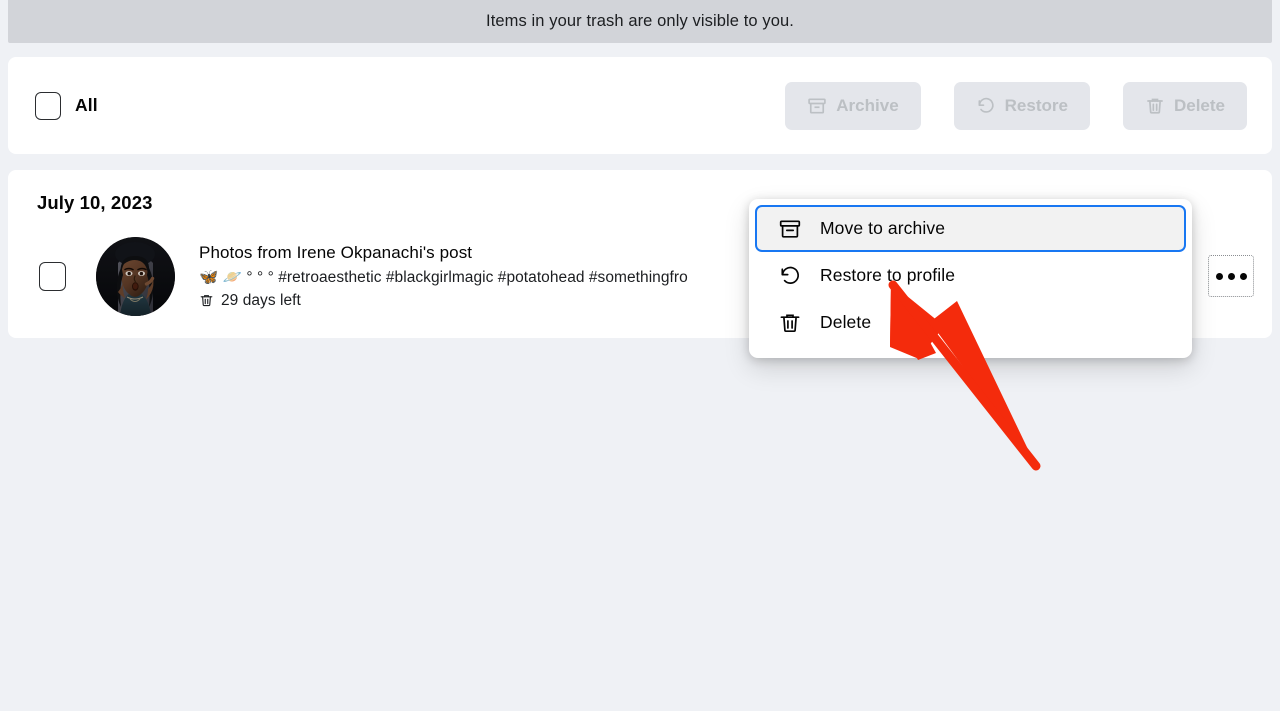 This screenshot has width=1280, height=711. What do you see at coordinates (970, 228) in the screenshot?
I see `menu-item-move-to-archive: Move to archive` at bounding box center [970, 228].